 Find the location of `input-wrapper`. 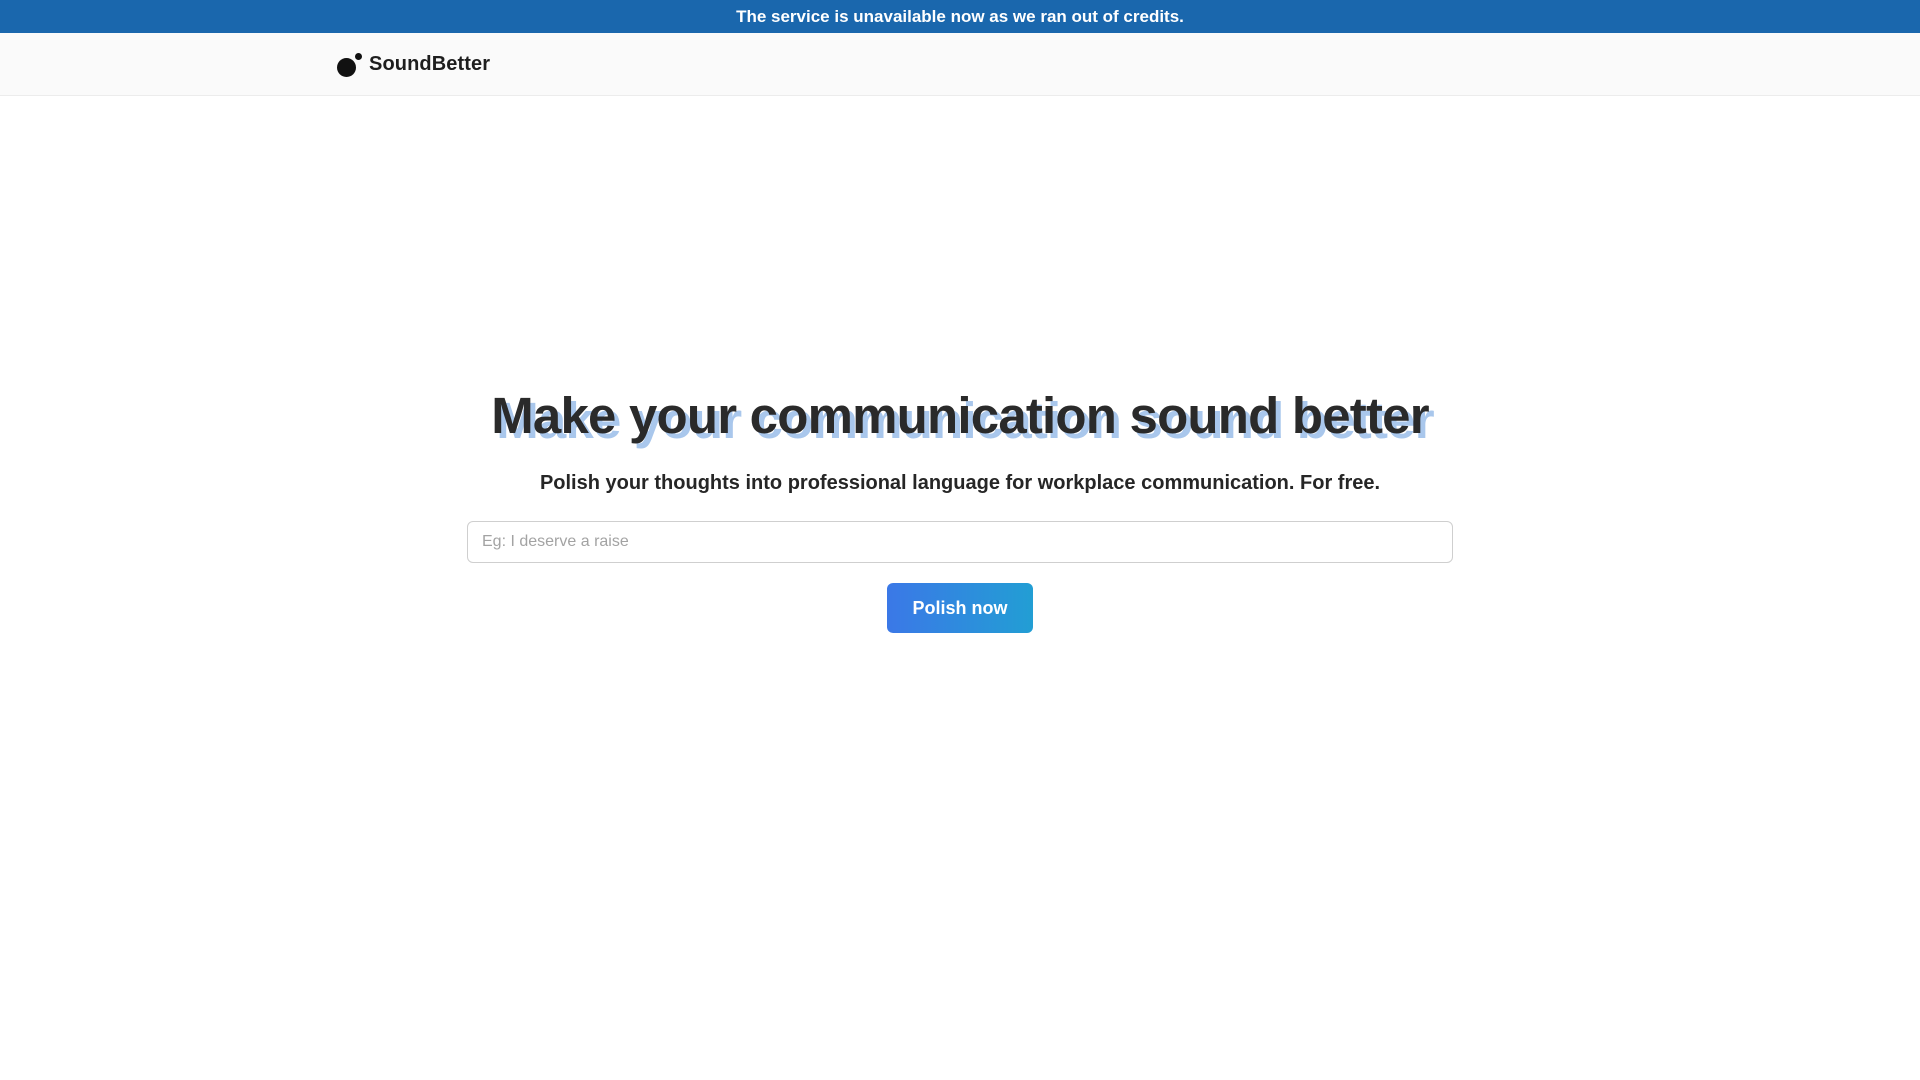

input-wrapper is located at coordinates (960, 542).